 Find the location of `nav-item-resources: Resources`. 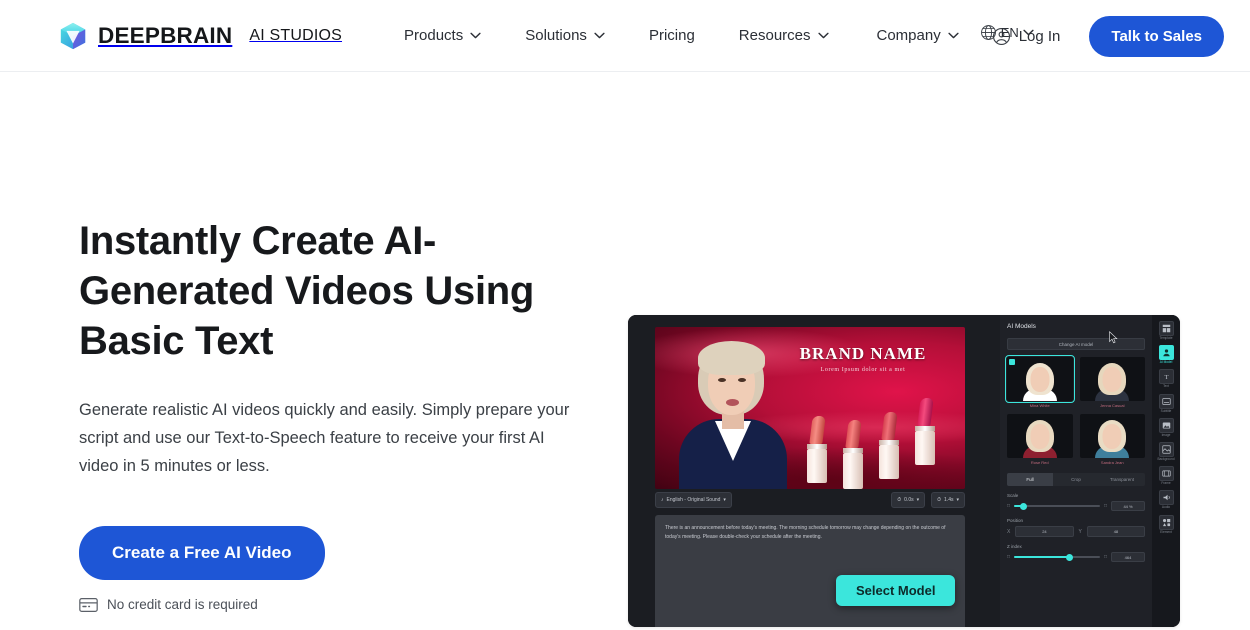

nav-item-resources: Resources is located at coordinates (784, 35).